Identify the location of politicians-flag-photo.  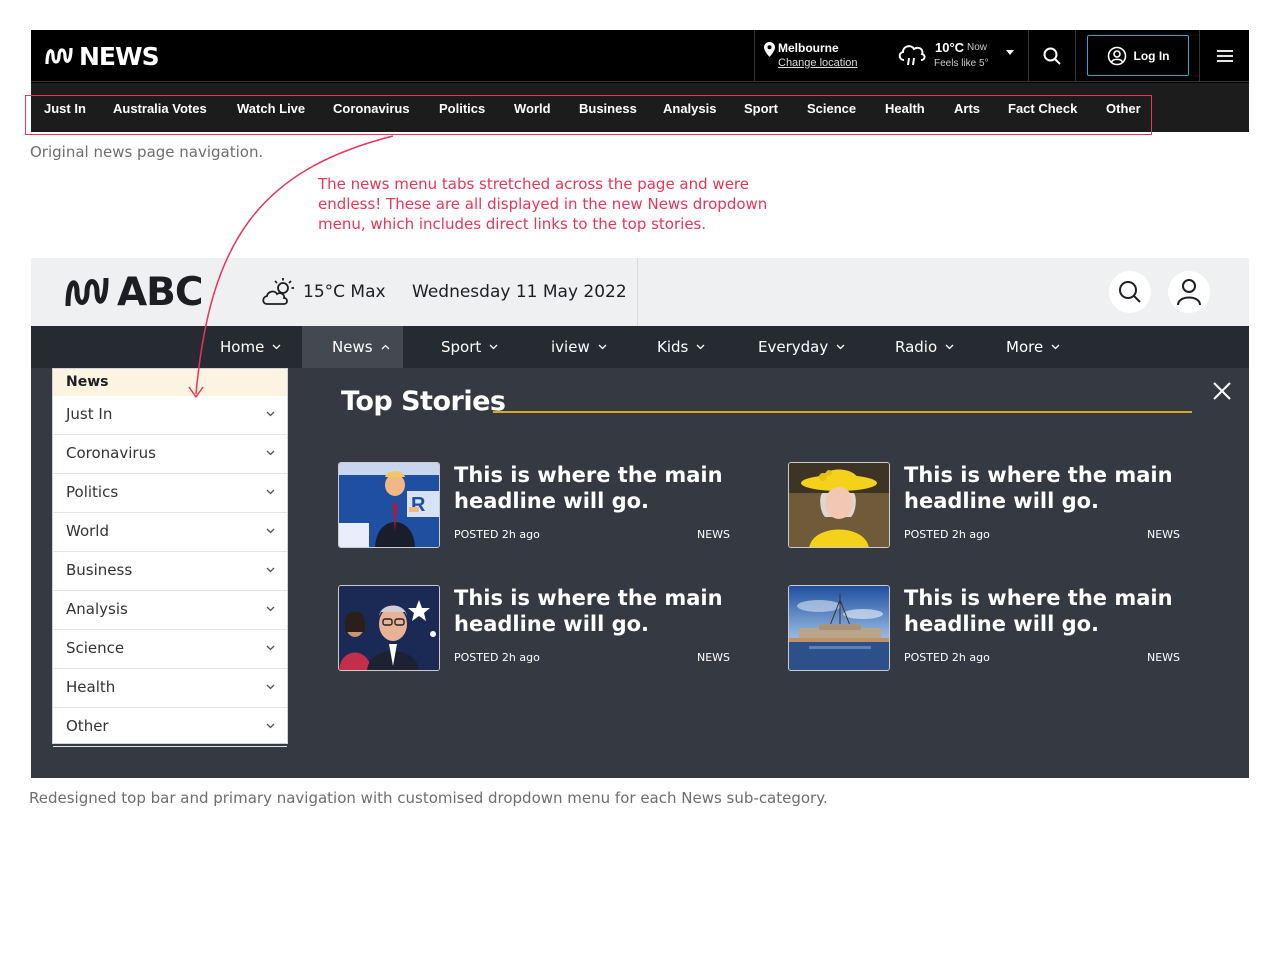
(389, 628).